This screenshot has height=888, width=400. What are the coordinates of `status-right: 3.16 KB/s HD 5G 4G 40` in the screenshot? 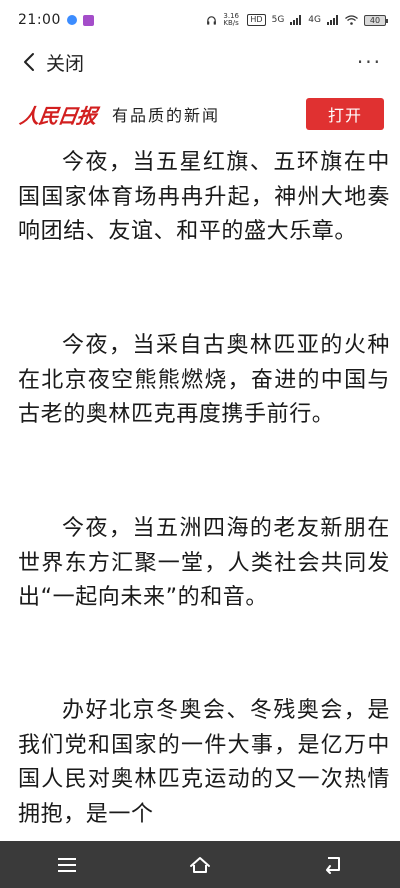 It's located at (297, 19).